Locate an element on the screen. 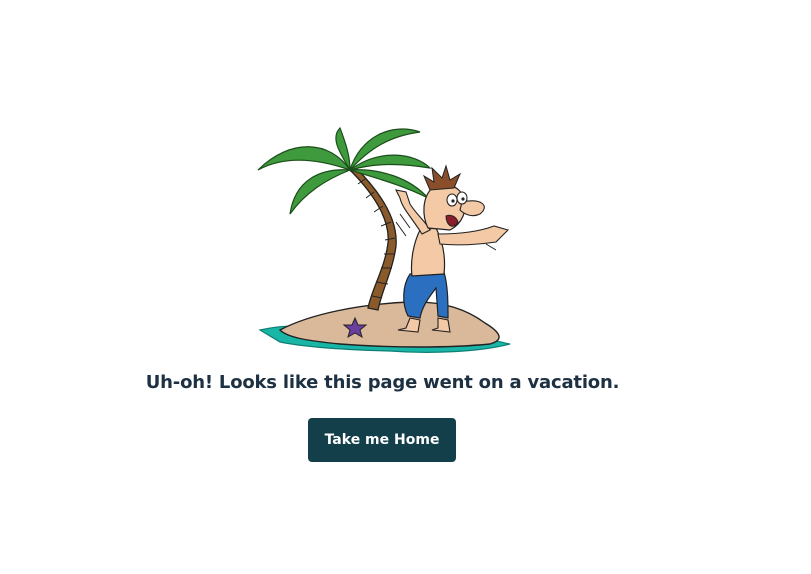 The height and width of the screenshot is (574, 811). man-hair is located at coordinates (442, 177).